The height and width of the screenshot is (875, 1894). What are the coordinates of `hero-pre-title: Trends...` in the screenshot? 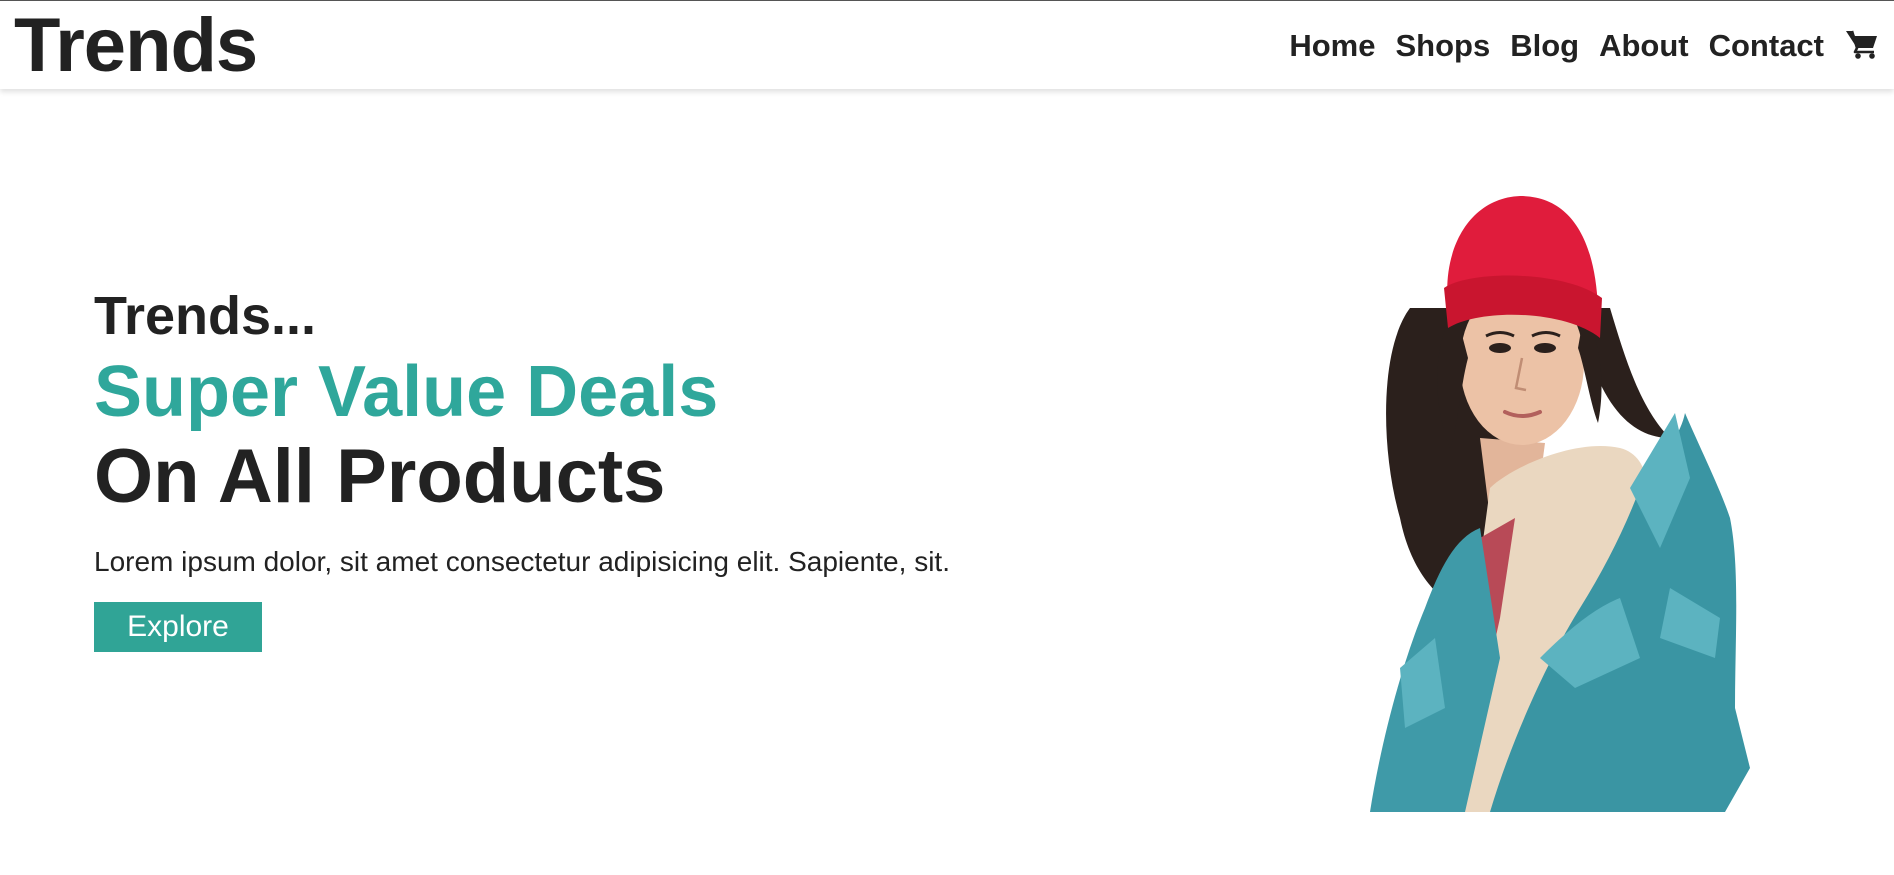 It's located at (205, 316).